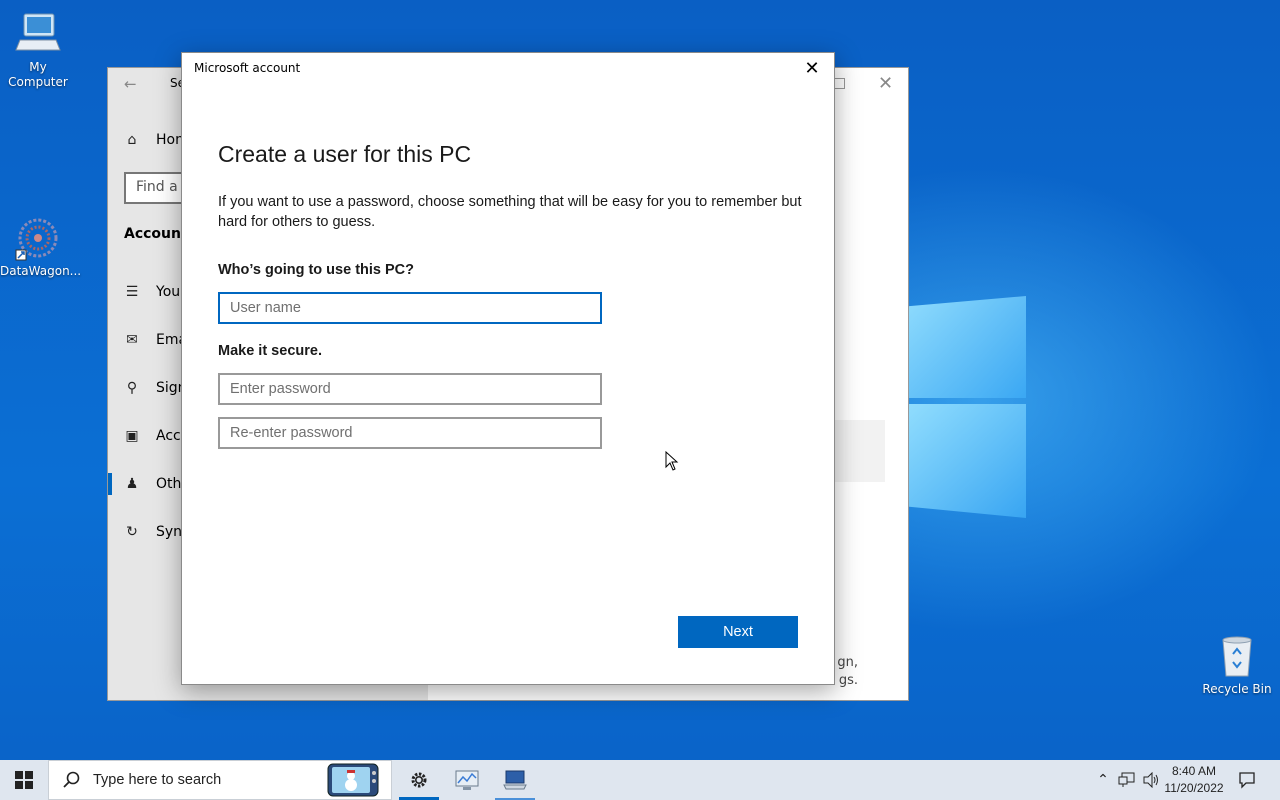  What do you see at coordinates (157, 532) in the screenshot?
I see `nav-item-sync: ↻ Sync` at bounding box center [157, 532].